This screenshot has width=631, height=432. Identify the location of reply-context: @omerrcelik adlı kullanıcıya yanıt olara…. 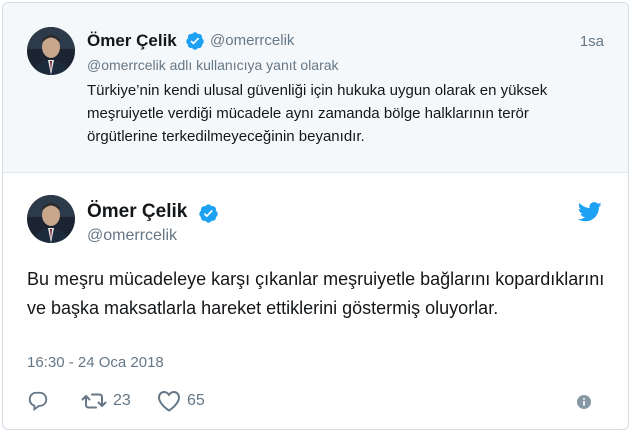
(213, 65).